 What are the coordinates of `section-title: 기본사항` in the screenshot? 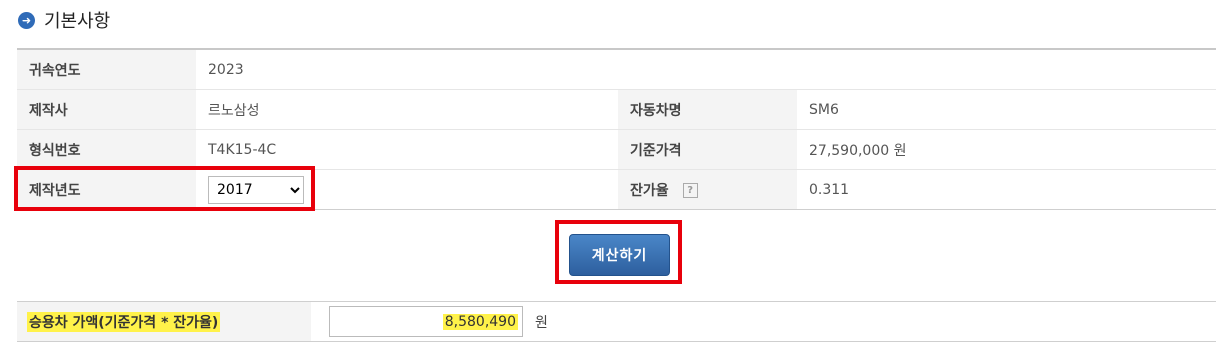 It's located at (77, 21).